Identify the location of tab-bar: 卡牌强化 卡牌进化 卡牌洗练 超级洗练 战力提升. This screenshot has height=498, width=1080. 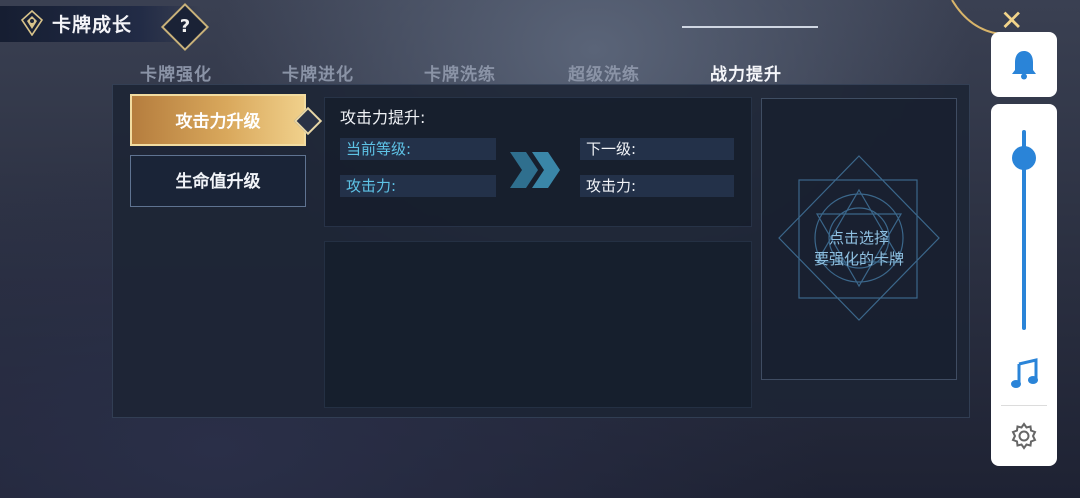
(540, 70).